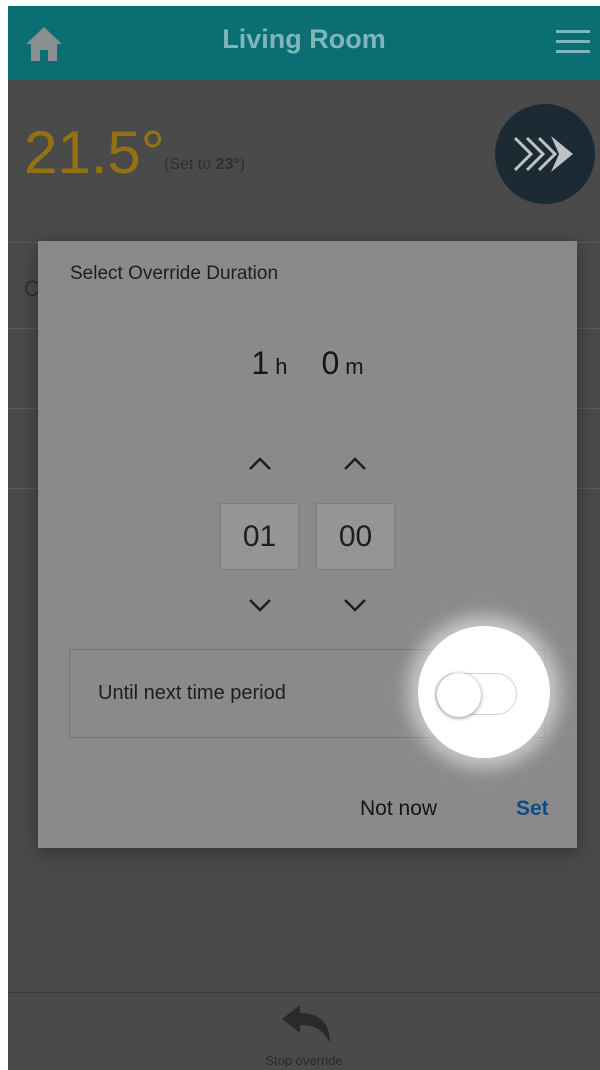 This screenshot has width=600, height=1070. I want to click on stop-override-label: Stop override, so click(304, 1060).